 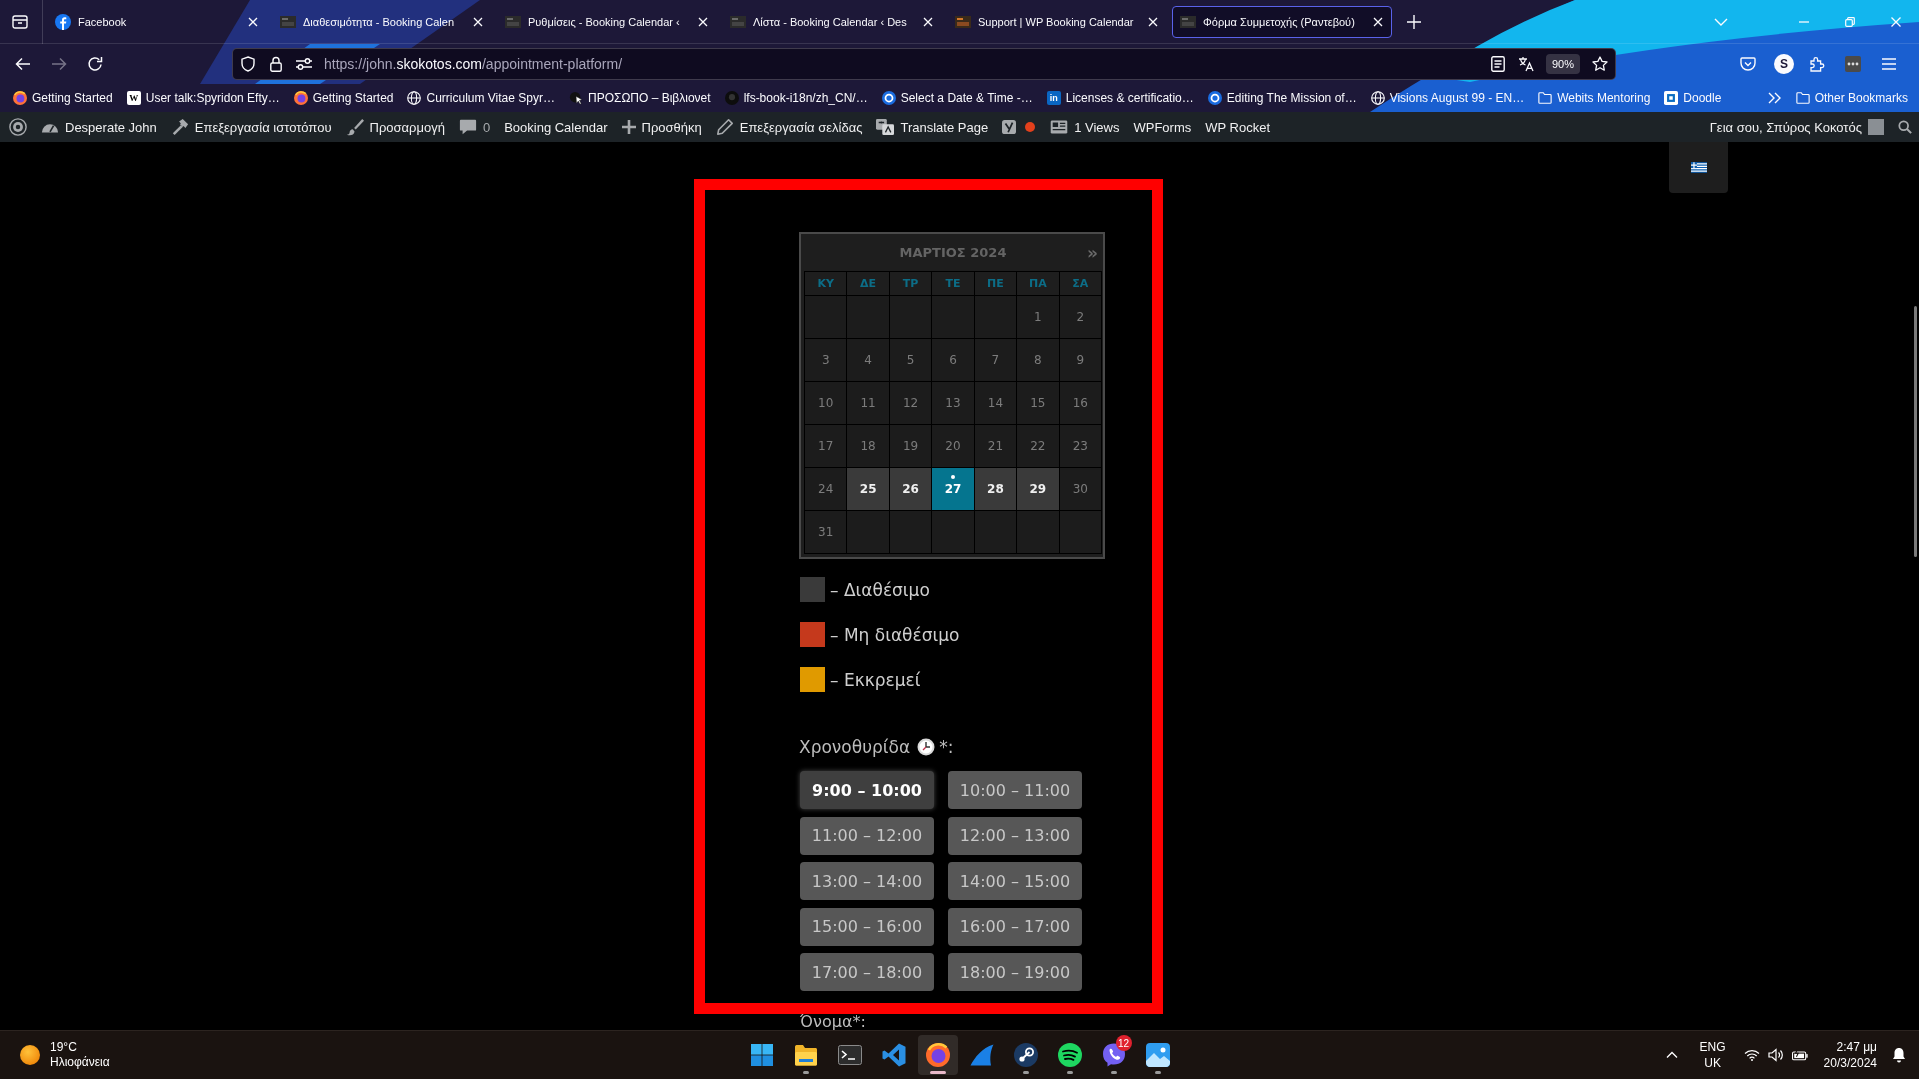 What do you see at coordinates (251, 127) in the screenshot?
I see `admin-bar-item: Επεξεργασία ιστοτόπου` at bounding box center [251, 127].